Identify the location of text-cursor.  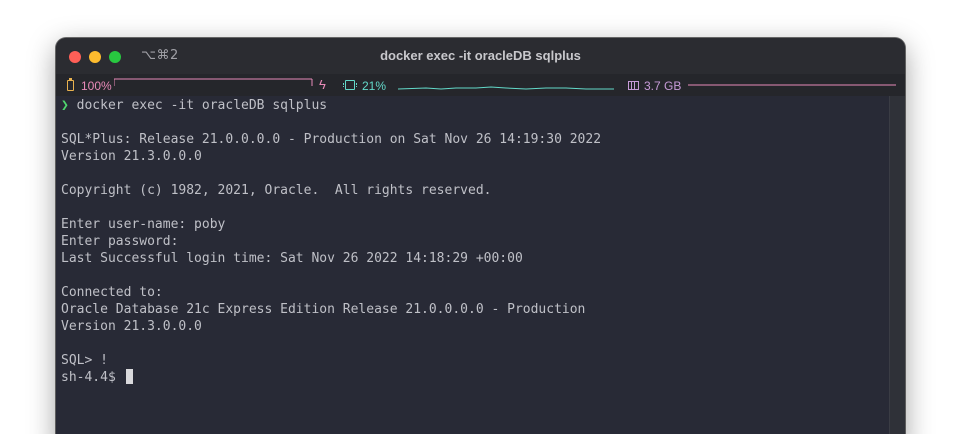
(129, 376).